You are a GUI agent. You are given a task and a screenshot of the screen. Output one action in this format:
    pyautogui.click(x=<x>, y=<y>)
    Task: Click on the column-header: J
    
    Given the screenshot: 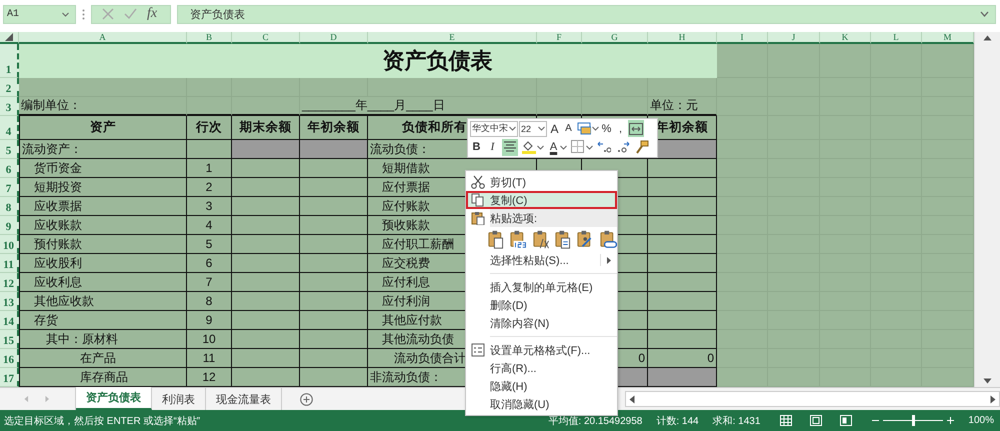 What is the action you would take?
    pyautogui.click(x=794, y=38)
    